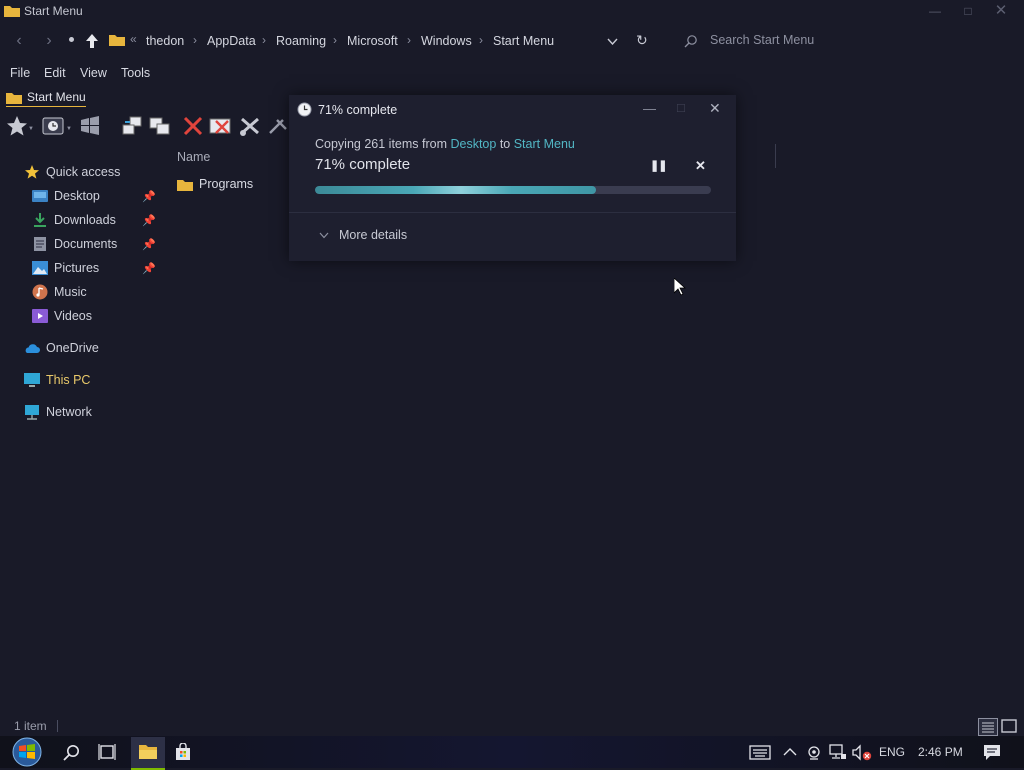 Image resolution: width=1024 pixels, height=770 pixels. Describe the element at coordinates (278, 126) in the screenshot. I see `properties-icon` at that location.